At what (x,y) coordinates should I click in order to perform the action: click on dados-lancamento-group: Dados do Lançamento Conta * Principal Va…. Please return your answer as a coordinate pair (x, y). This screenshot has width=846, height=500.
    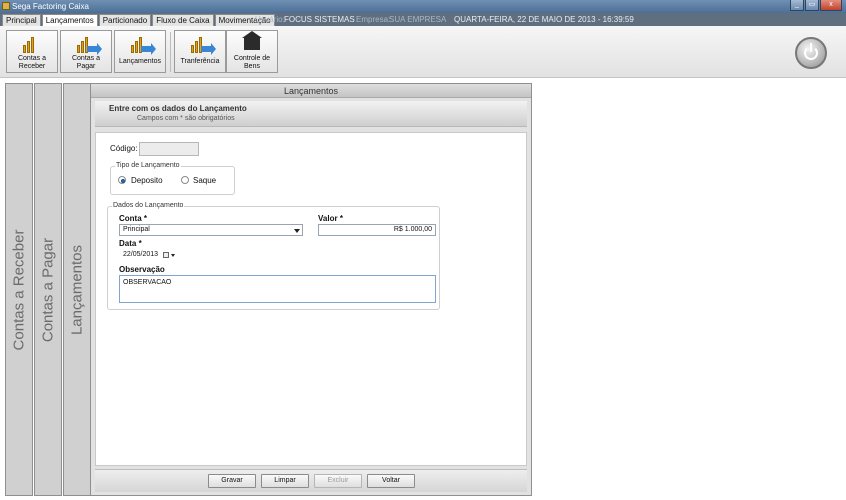
    Looking at the image, I should click on (273, 256).